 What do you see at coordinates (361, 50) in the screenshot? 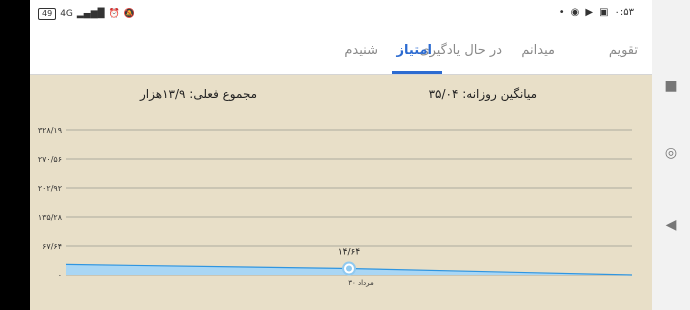
I see `tab-heard: شنیدم` at bounding box center [361, 50].